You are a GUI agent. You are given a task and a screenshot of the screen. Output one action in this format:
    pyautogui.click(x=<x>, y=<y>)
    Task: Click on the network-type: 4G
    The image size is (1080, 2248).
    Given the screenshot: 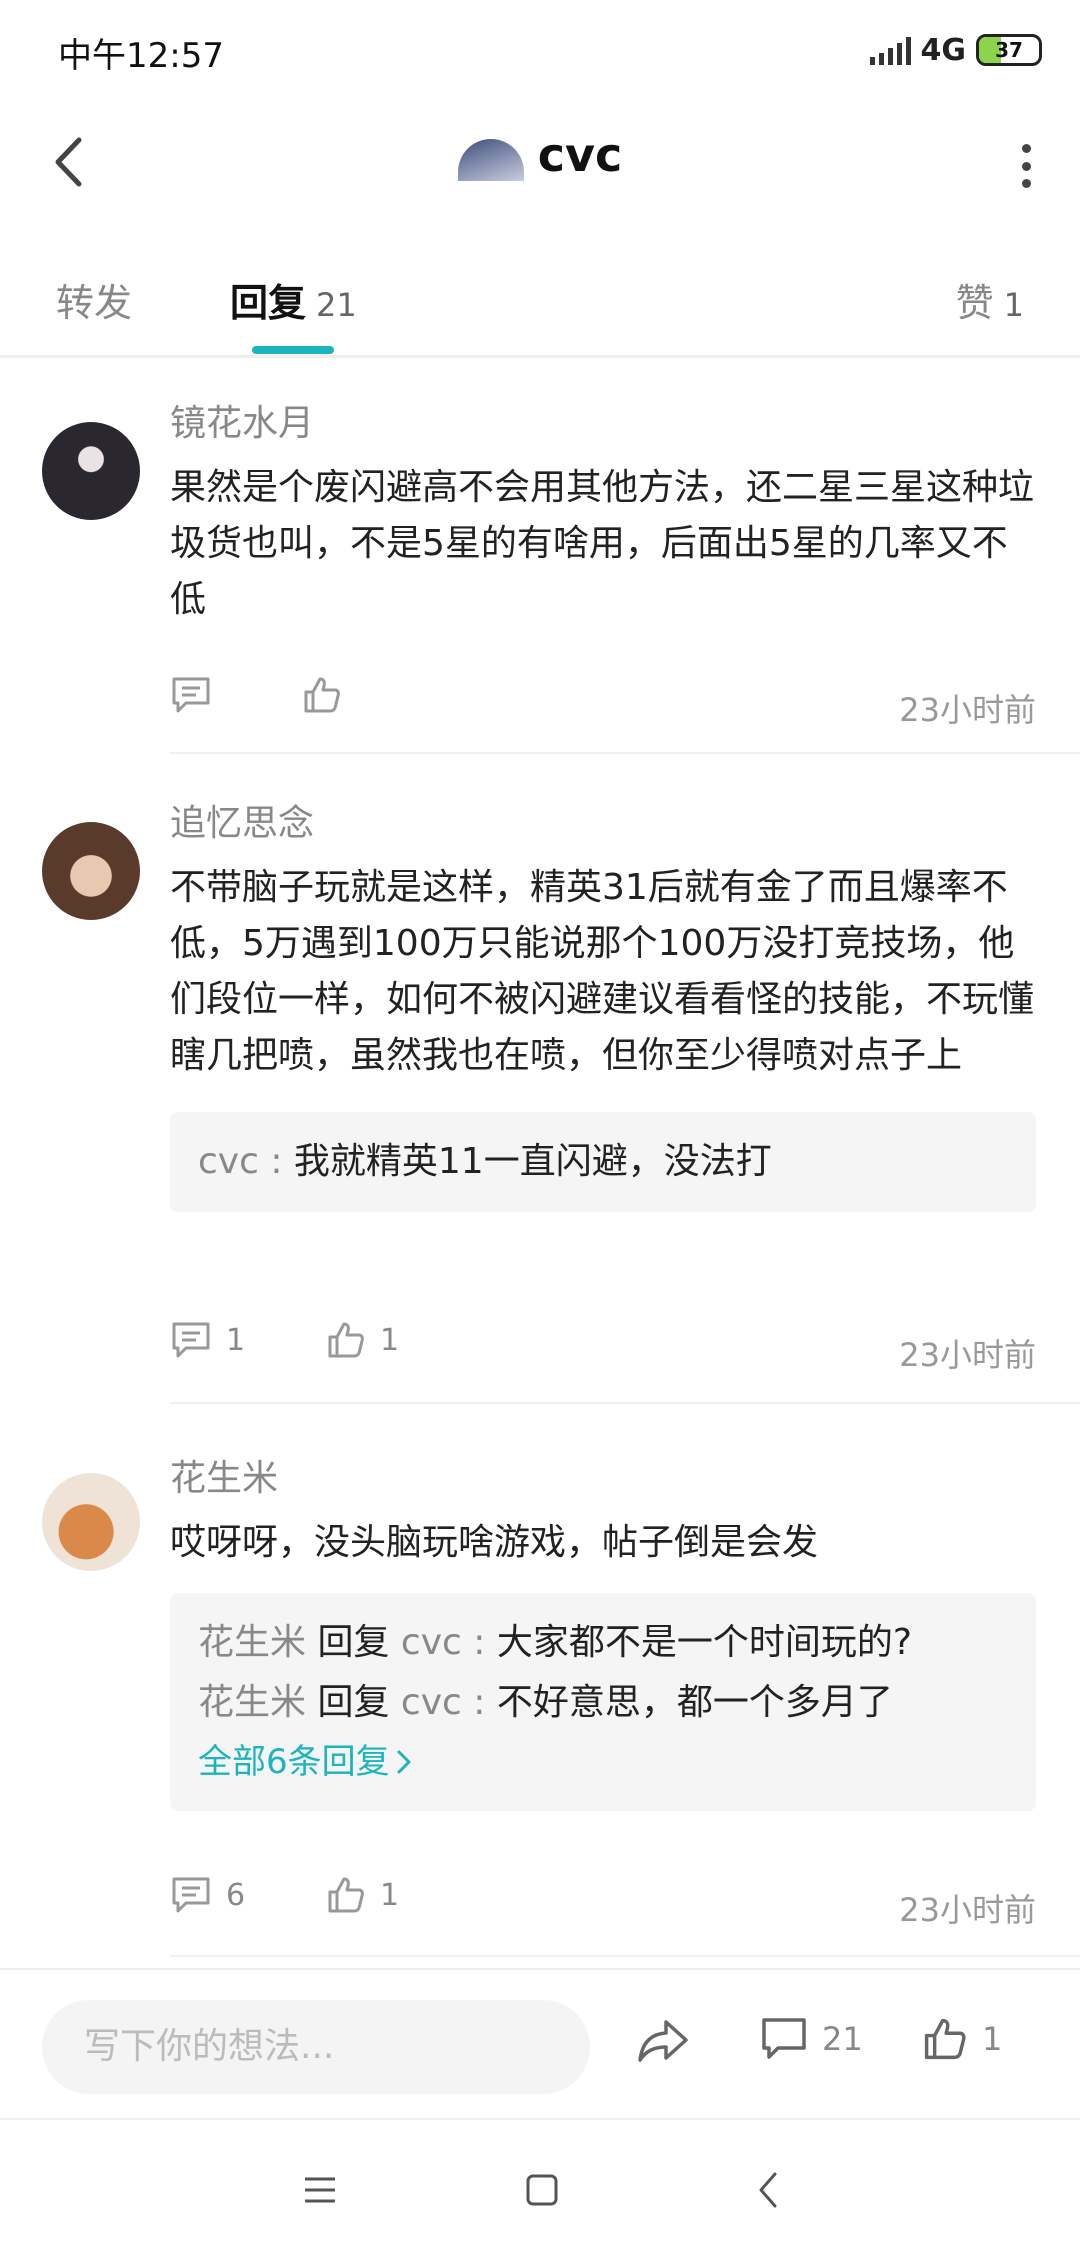 What is the action you would take?
    pyautogui.click(x=943, y=50)
    